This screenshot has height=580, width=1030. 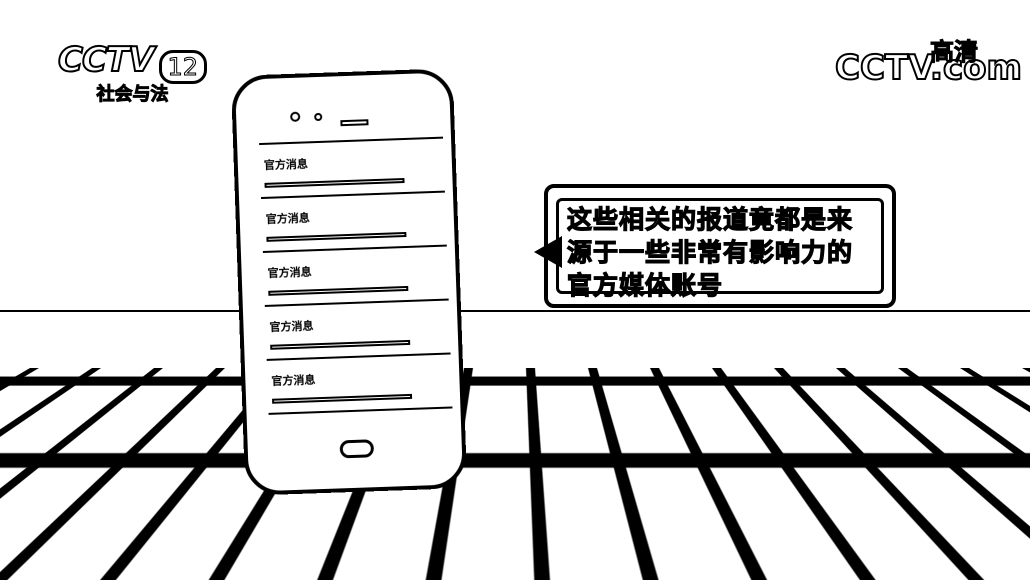 What do you see at coordinates (645, 285) in the screenshot?
I see `caption-line: 官方媒体账号` at bounding box center [645, 285].